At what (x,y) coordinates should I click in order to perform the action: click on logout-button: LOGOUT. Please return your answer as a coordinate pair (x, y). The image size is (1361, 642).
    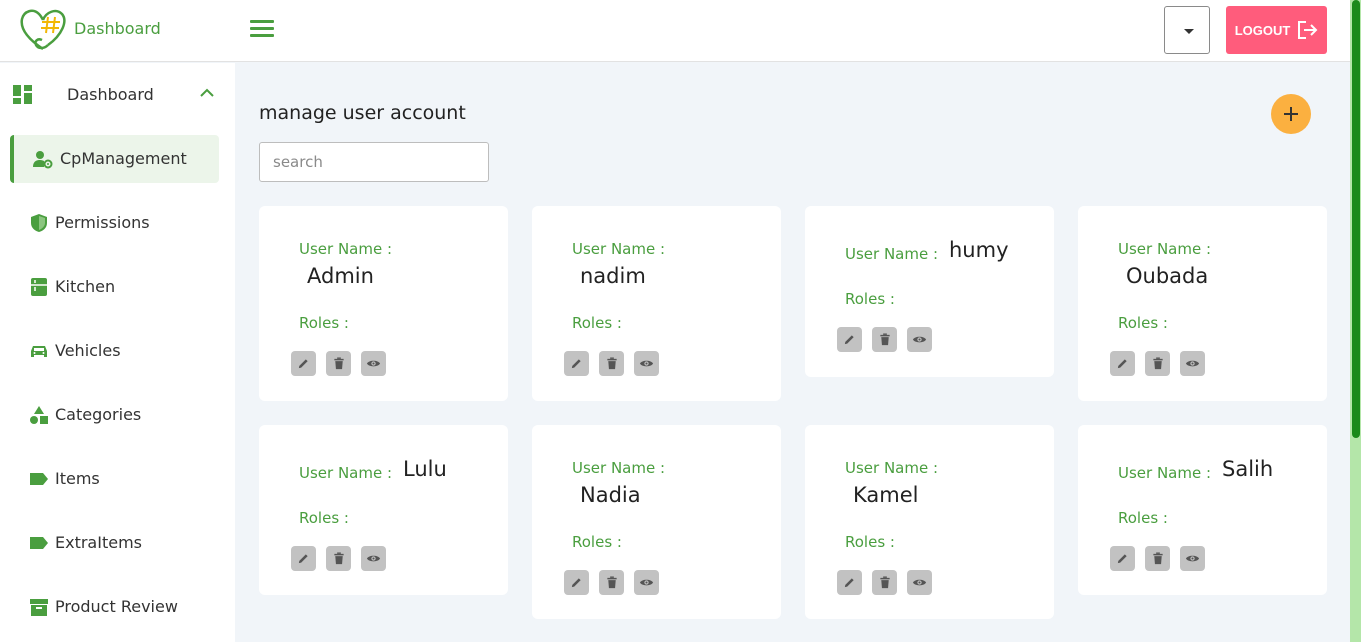
    Looking at the image, I should click on (1276, 30).